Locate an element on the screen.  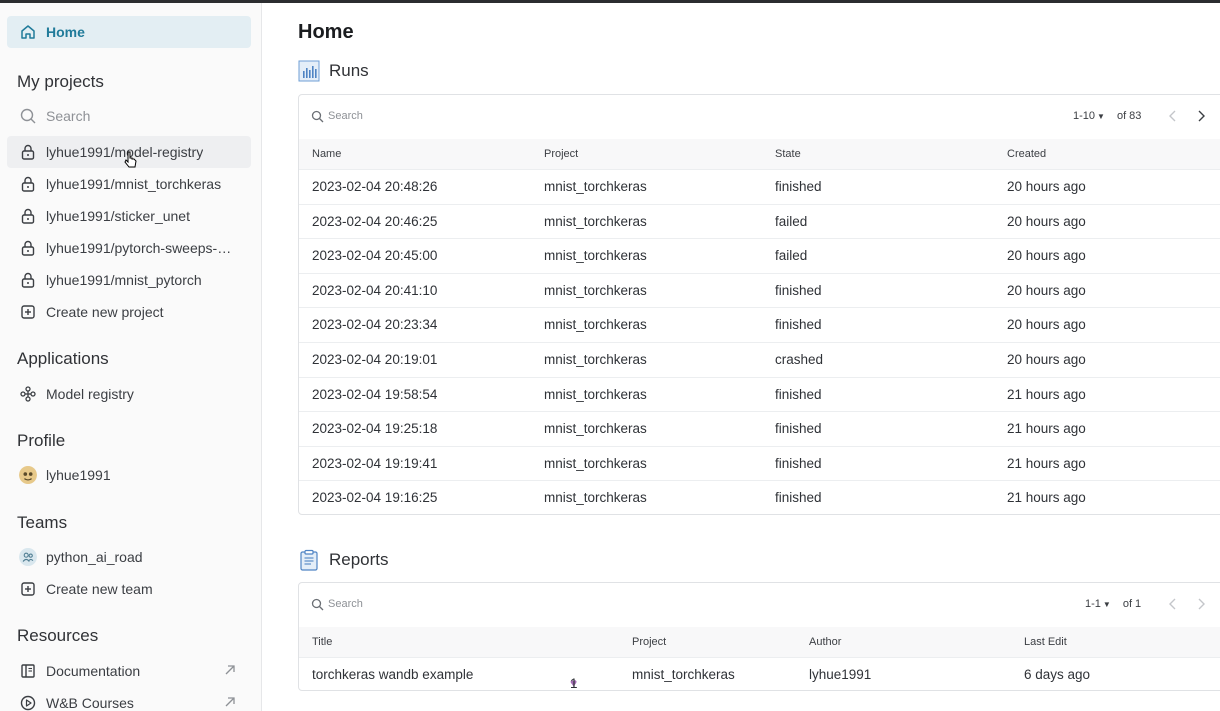
resources-title: Resources is located at coordinates (58, 635).